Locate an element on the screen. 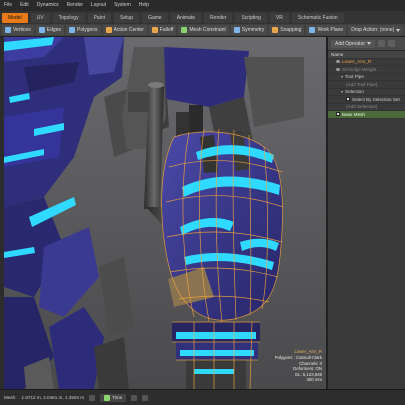  mesh-label: Mesh: is located at coordinates (10, 397).